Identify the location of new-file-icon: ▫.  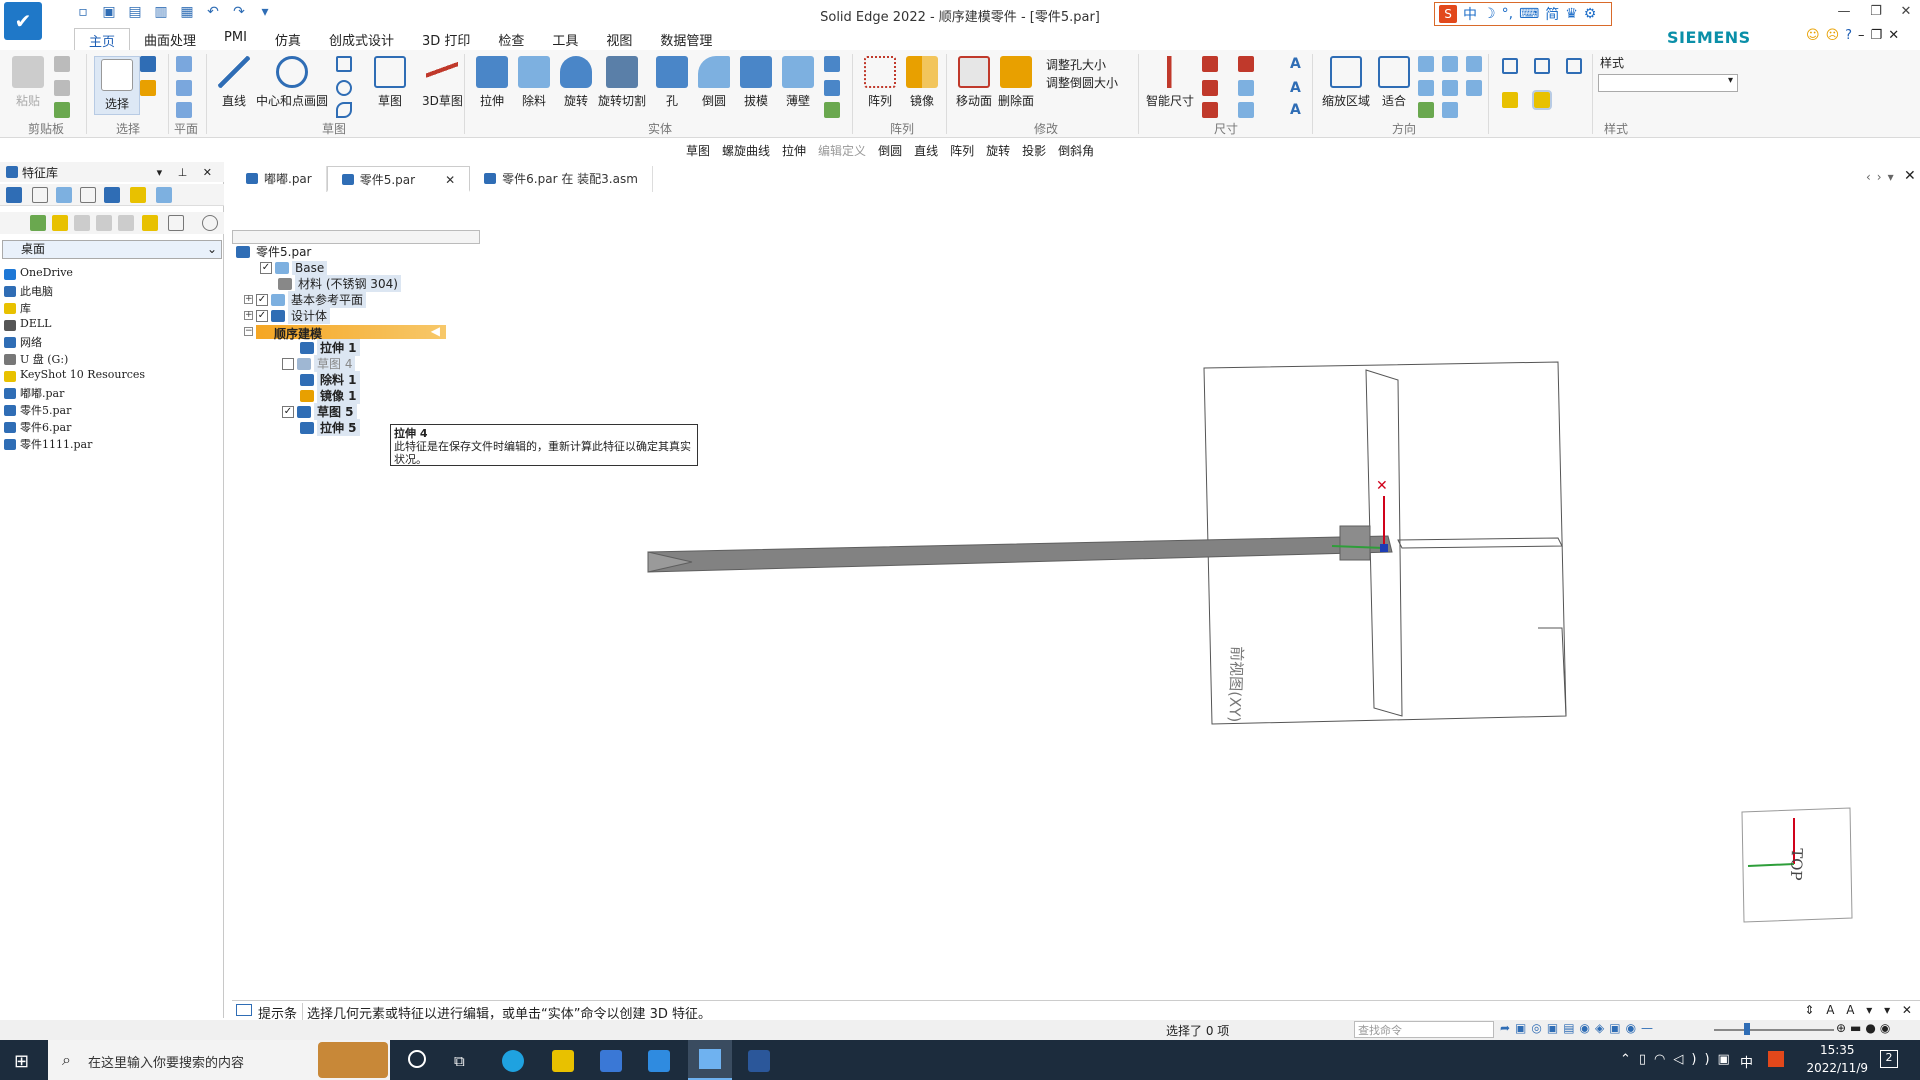
(83, 13).